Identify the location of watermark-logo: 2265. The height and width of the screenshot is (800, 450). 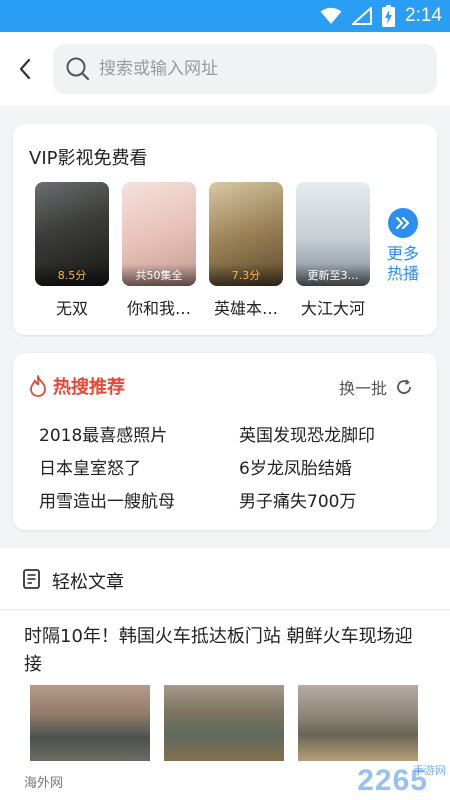
(392, 780).